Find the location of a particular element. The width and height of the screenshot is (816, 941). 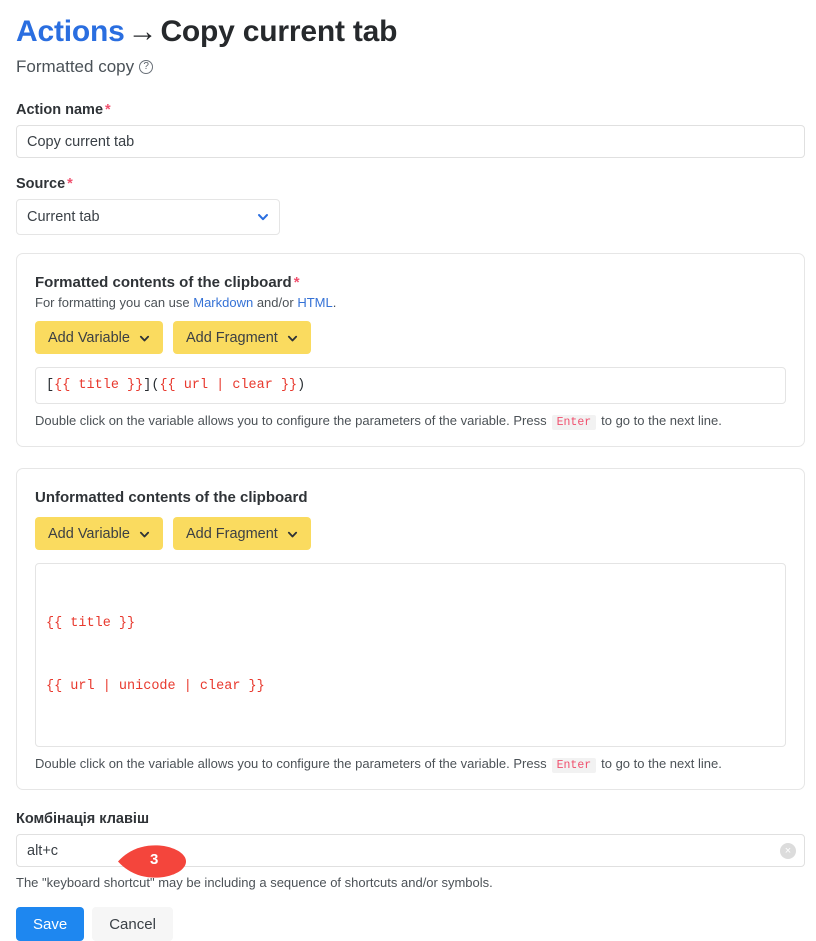

shortcut-input is located at coordinates (410, 850).